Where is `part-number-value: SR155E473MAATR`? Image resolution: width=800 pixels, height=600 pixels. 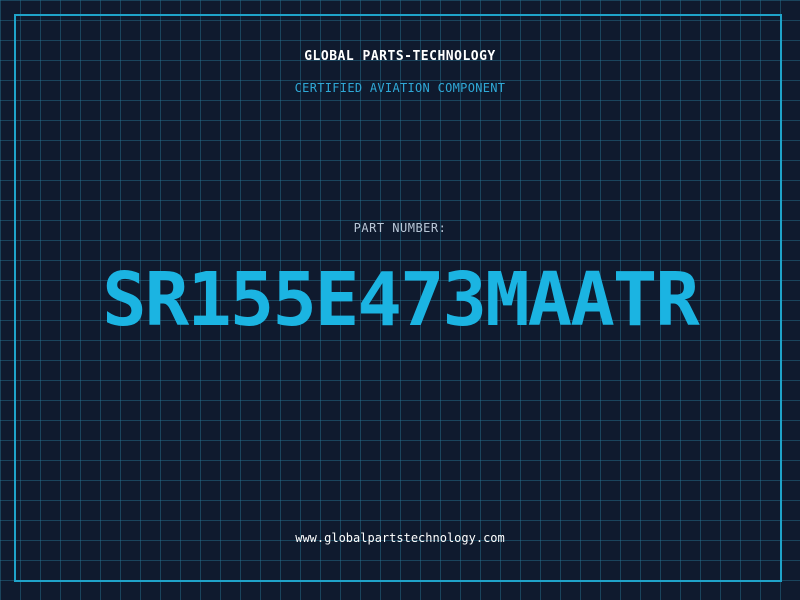
part-number-value: SR155E473MAATR is located at coordinates (401, 300).